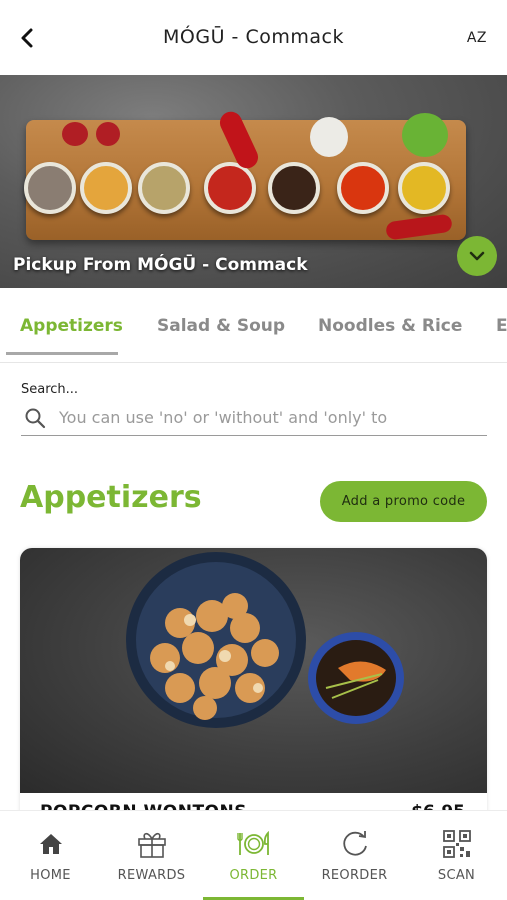 The width and height of the screenshot is (507, 900). I want to click on gift-icon, so click(152, 844).